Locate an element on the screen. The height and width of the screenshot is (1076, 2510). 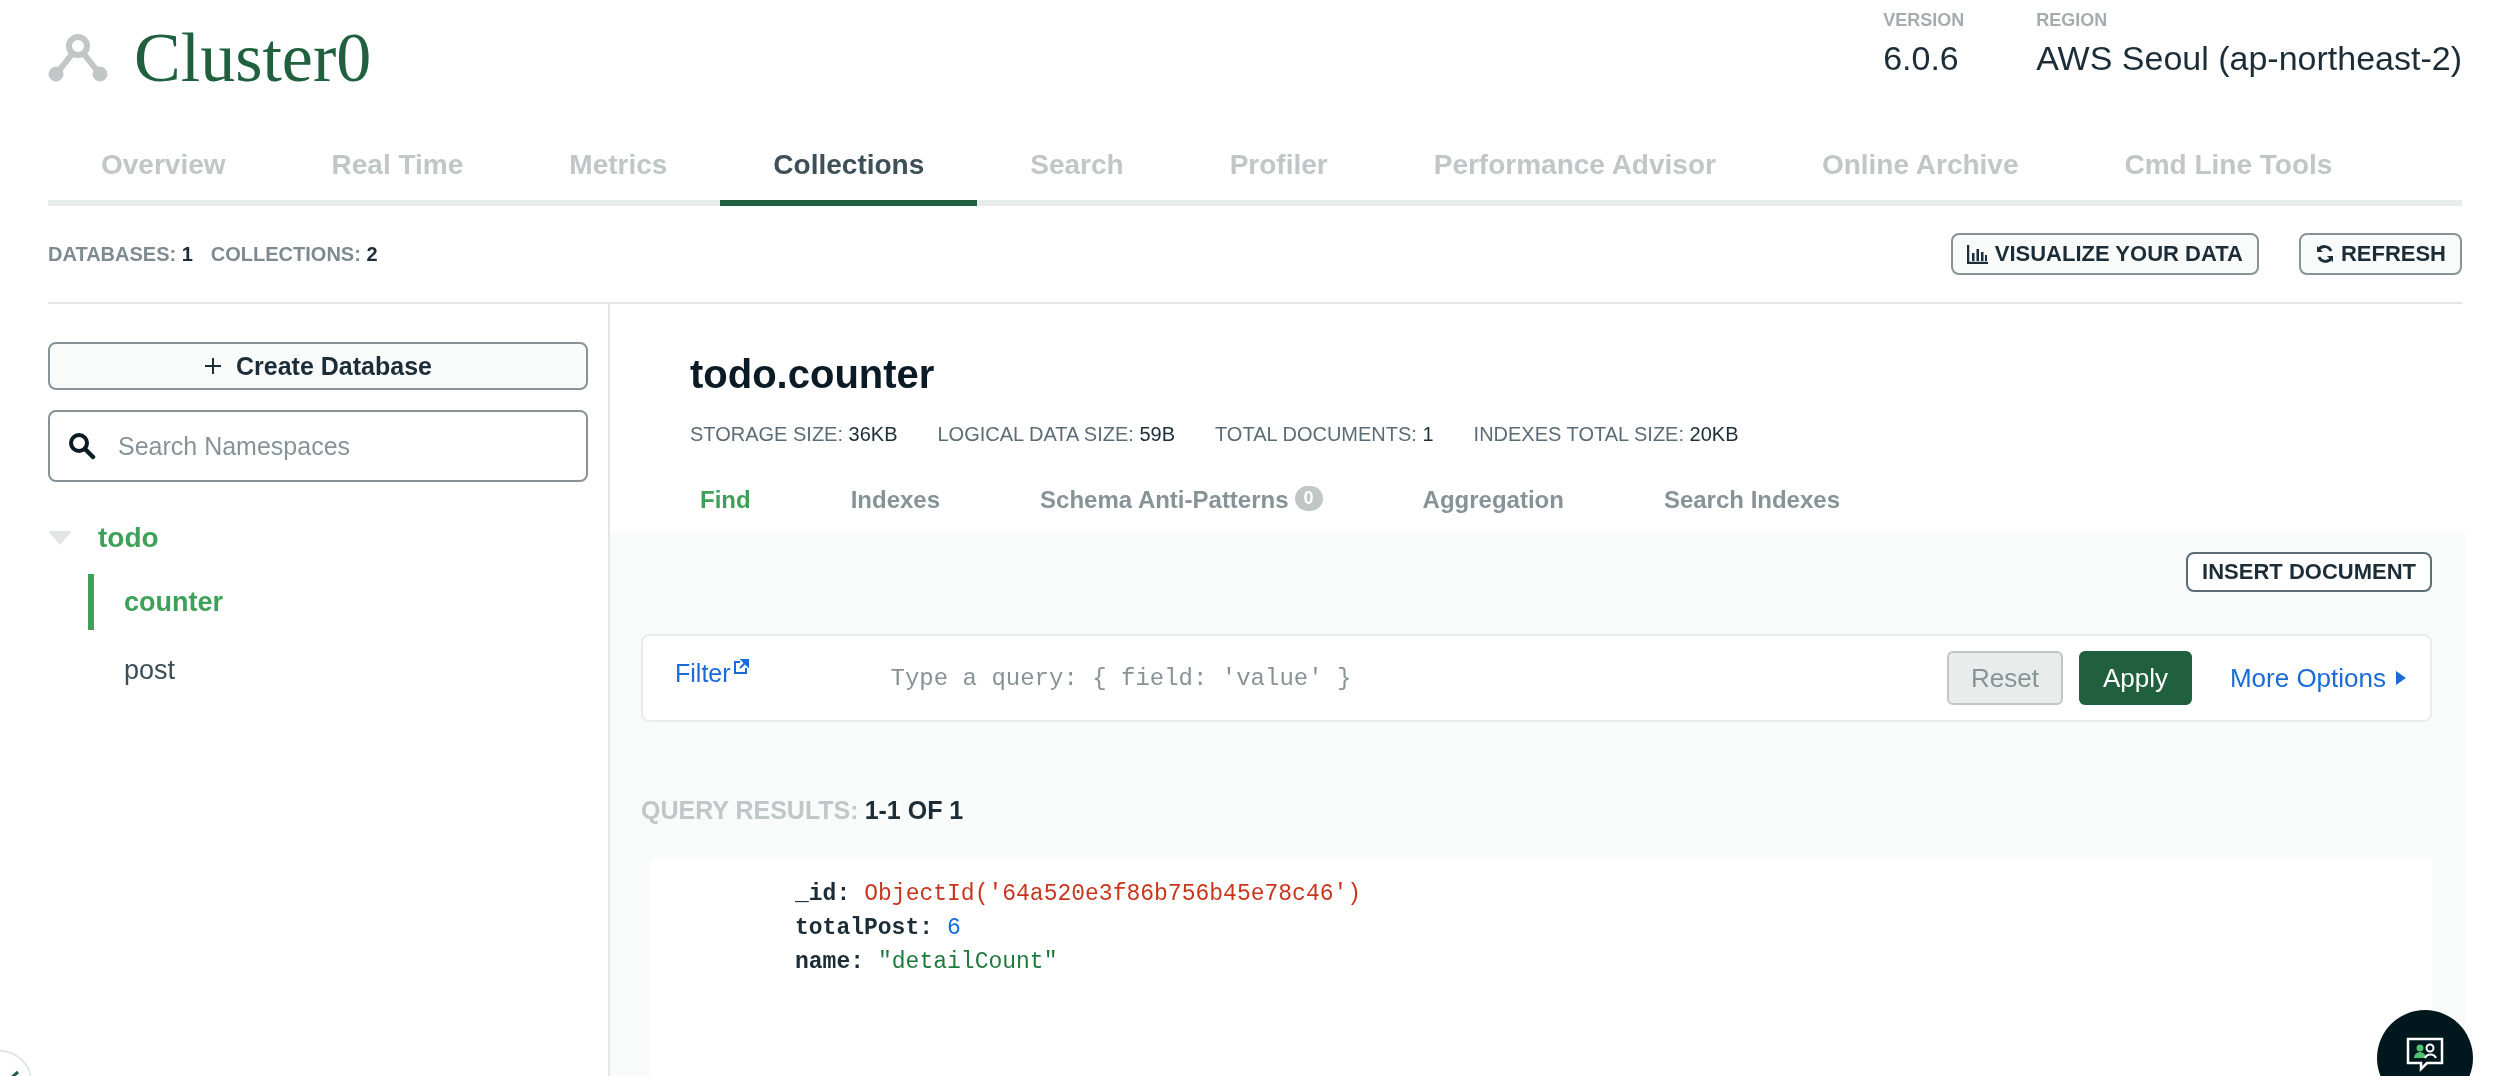
collection-title: todo.counter is located at coordinates (813, 374).